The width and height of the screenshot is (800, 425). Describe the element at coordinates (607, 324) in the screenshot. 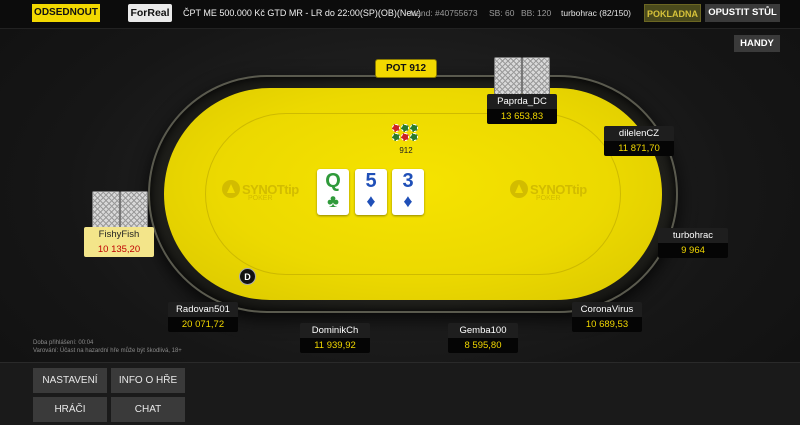

I see `player-stack: 10 689,53` at that location.